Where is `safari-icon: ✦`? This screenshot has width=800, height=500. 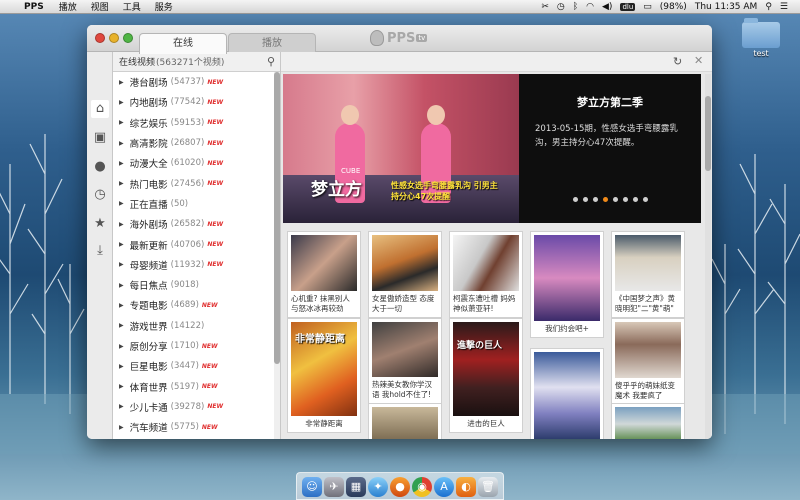 safari-icon: ✦ is located at coordinates (378, 487).